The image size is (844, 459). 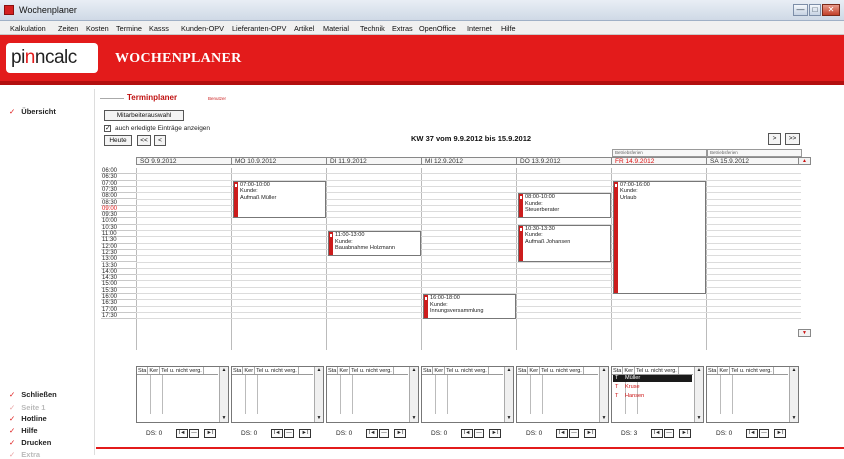 I want to click on sidebar-item-3: ✓ Hilfe, so click(x=23, y=430).